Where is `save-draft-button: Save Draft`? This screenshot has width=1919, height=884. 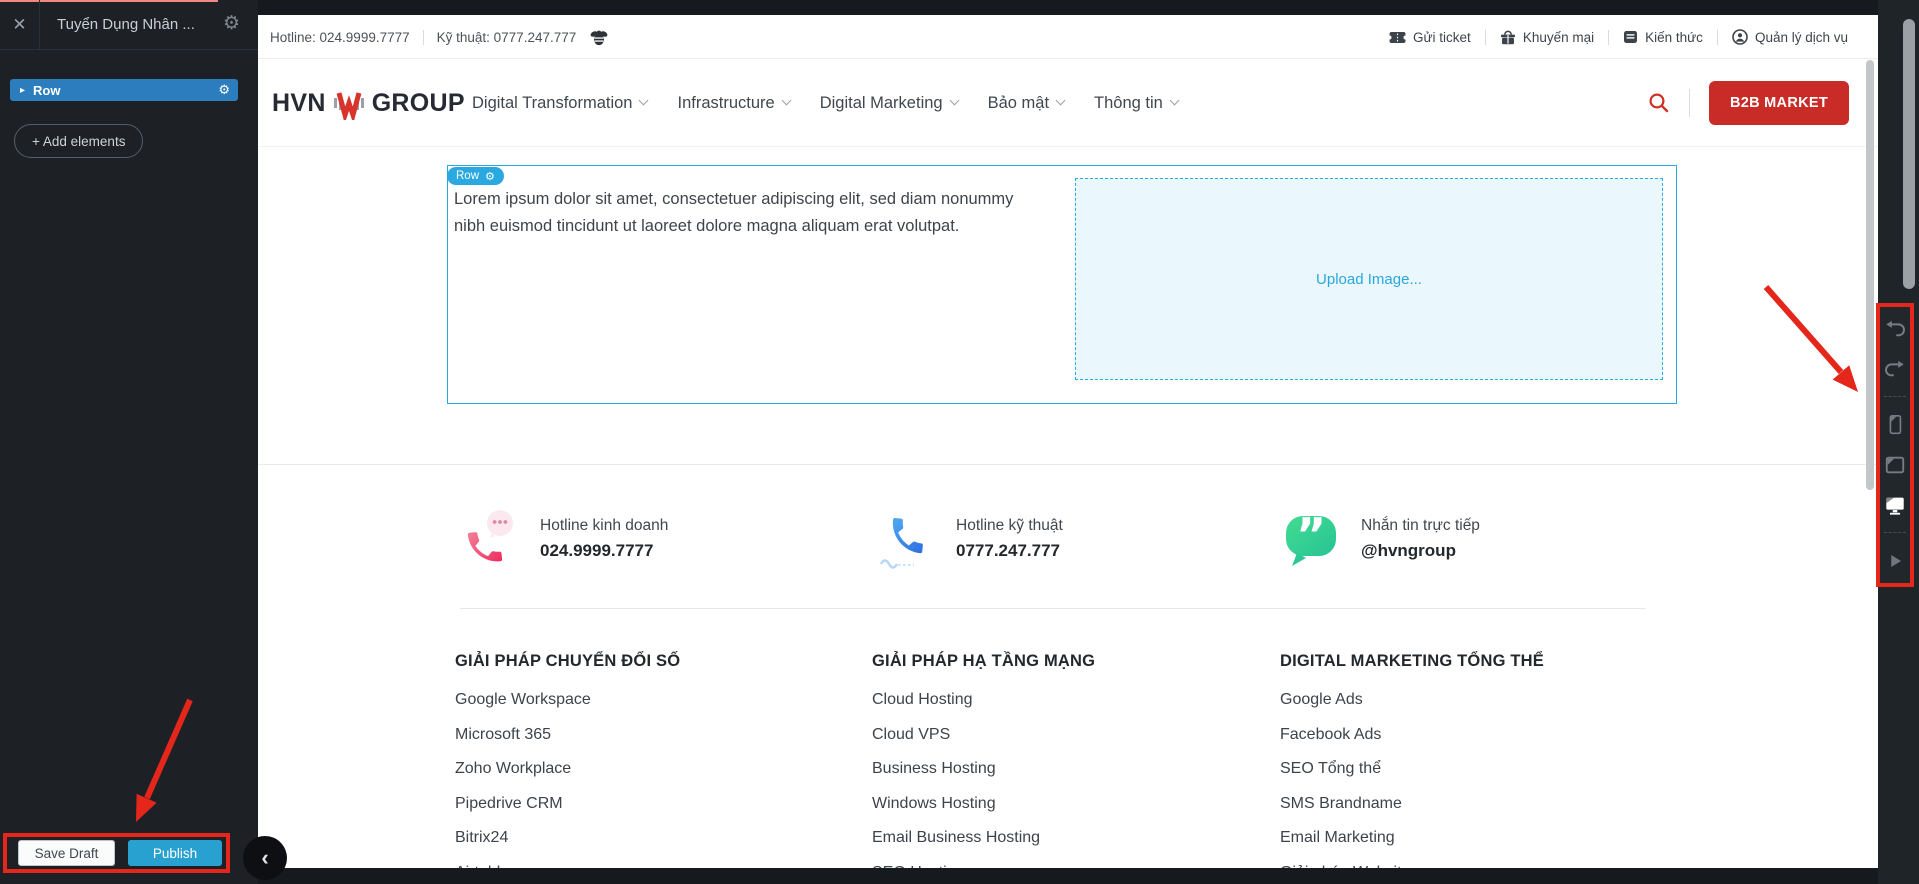
save-draft-button: Save Draft is located at coordinates (66, 853).